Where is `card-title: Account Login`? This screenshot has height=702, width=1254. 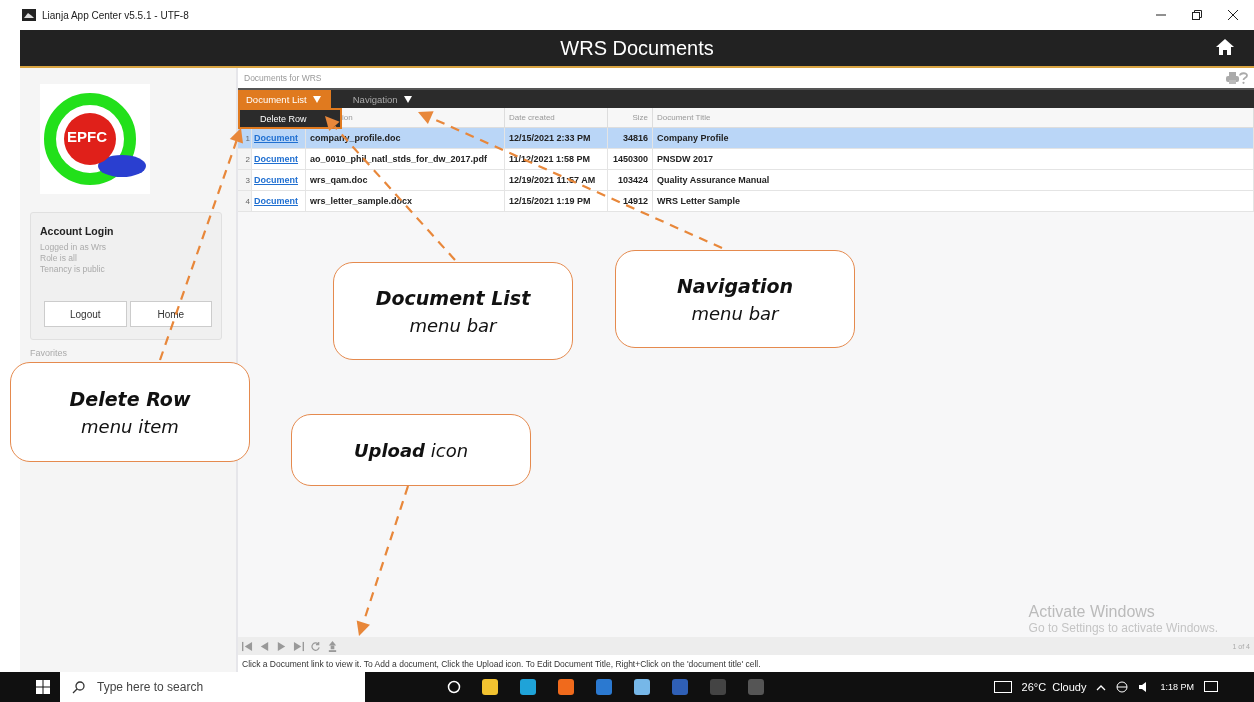 card-title: Account Login is located at coordinates (77, 231).